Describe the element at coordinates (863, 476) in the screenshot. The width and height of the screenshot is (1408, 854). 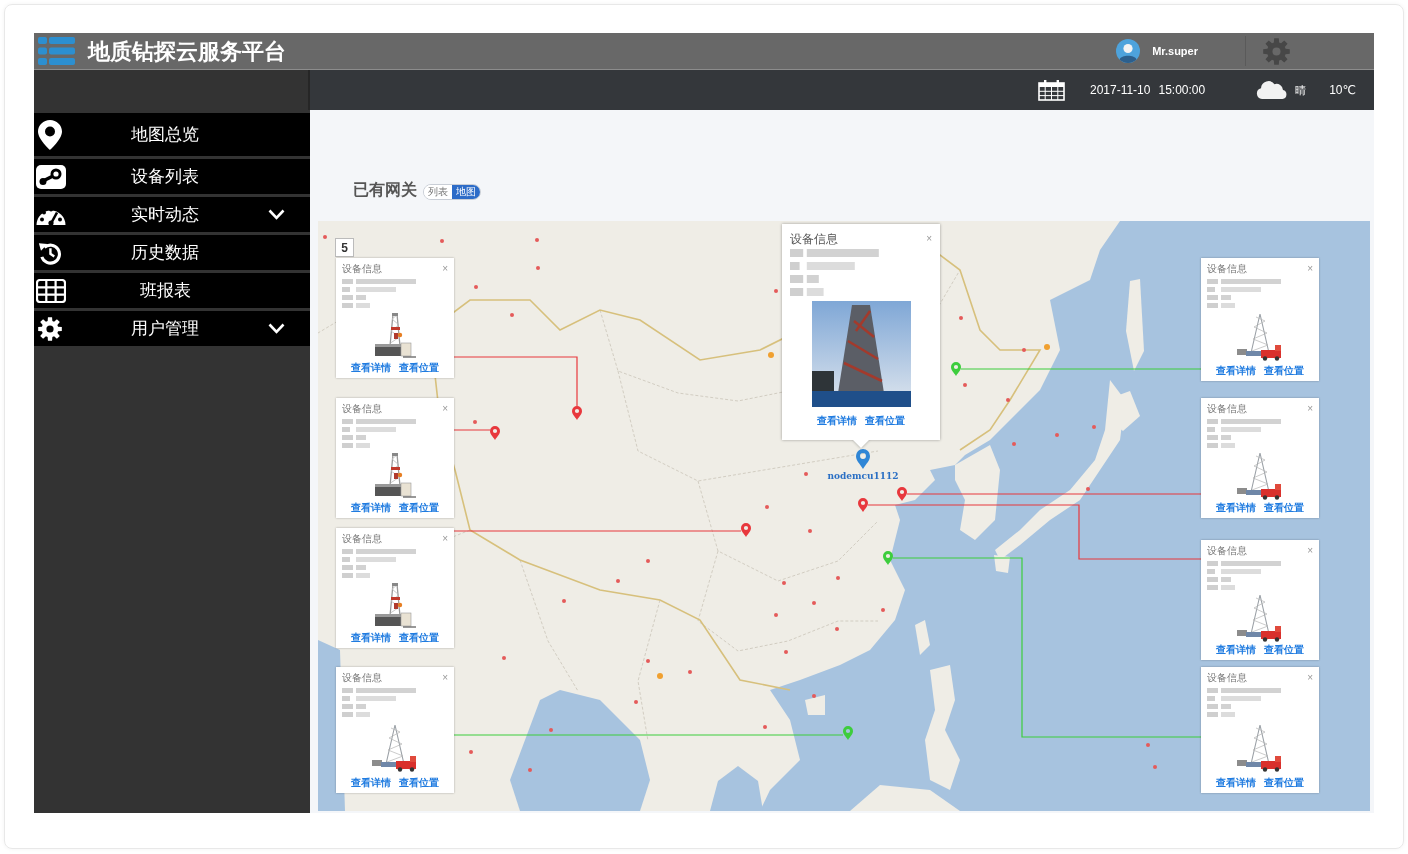
I see `marker-label: nodemcu1112` at that location.